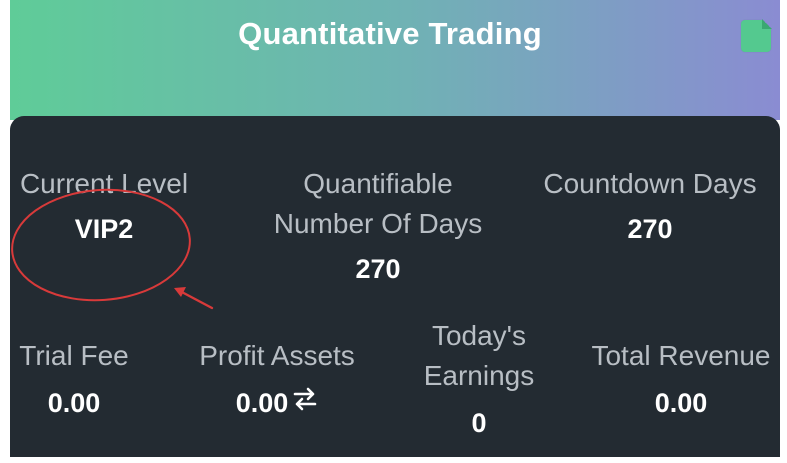 The height and width of the screenshot is (463, 787). Describe the element at coordinates (681, 355) in the screenshot. I see `total-revenue-label: Total Revenue` at that location.